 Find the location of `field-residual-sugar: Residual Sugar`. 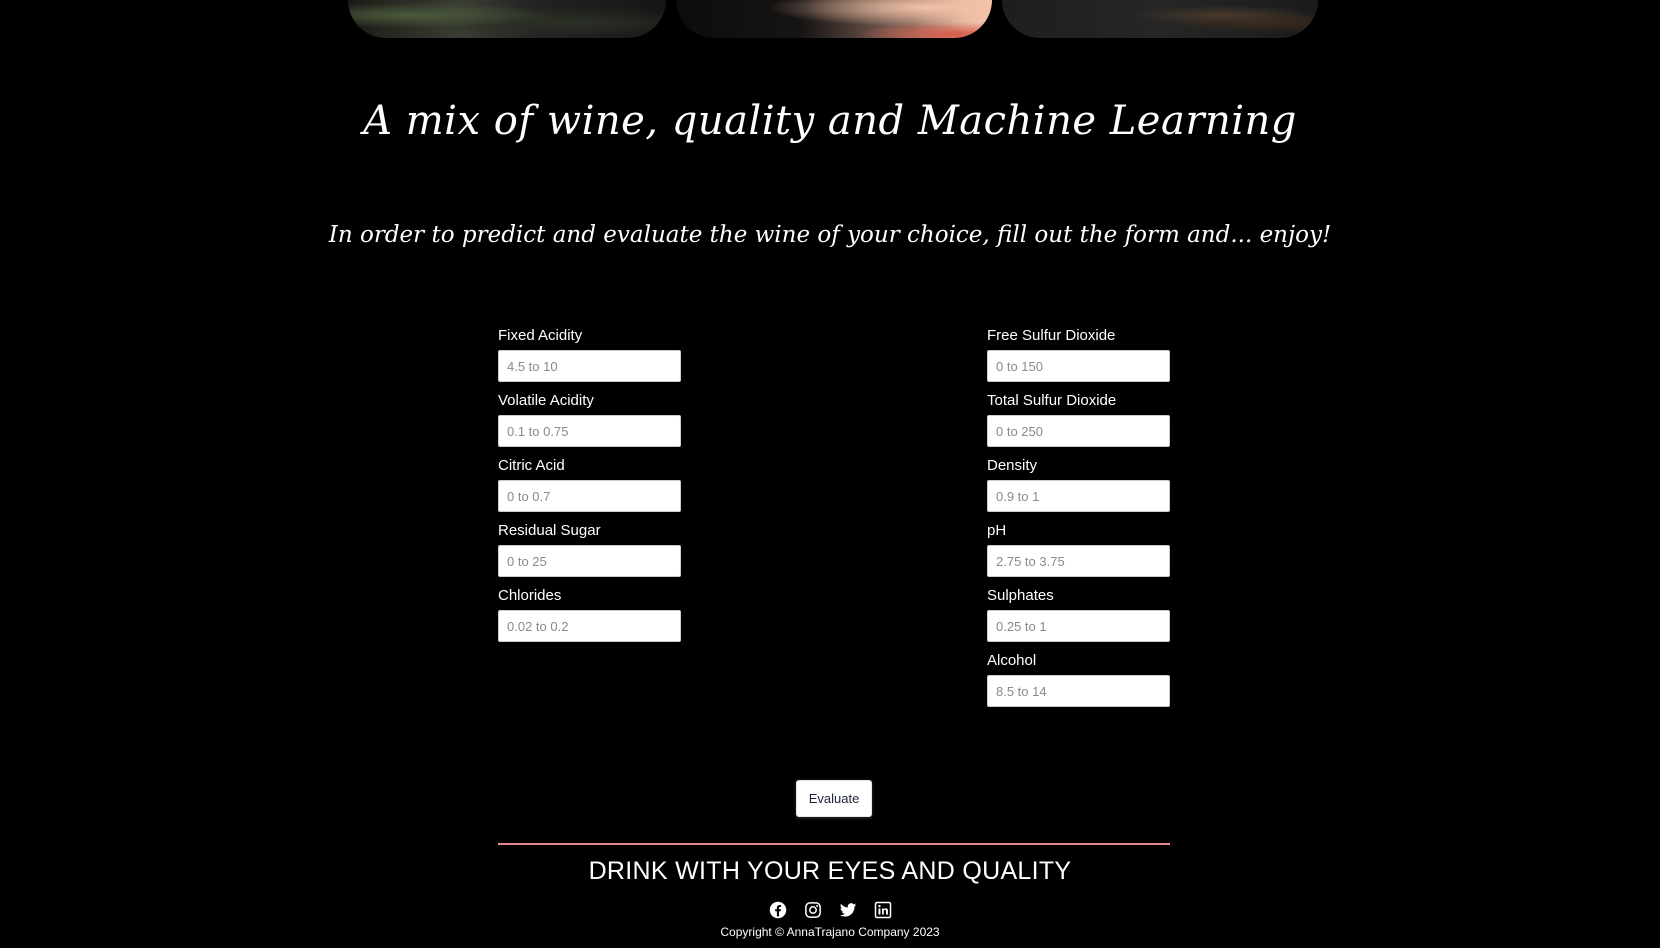

field-residual-sugar: Residual Sugar is located at coordinates (590, 553).